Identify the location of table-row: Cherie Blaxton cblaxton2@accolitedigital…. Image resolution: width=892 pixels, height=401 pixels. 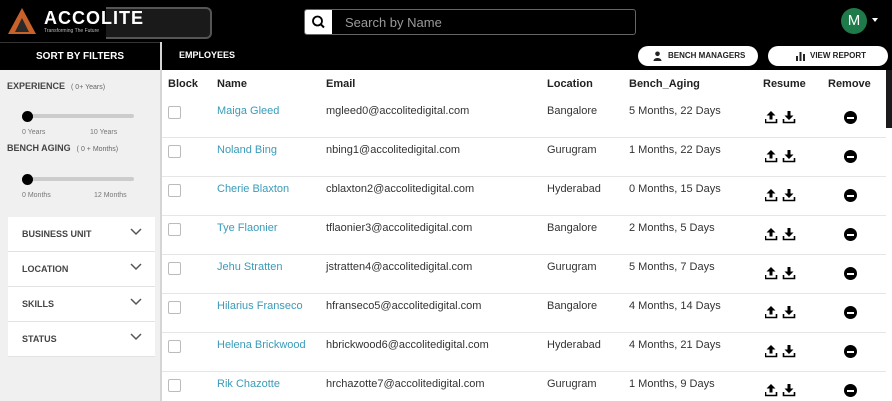
(524, 196).